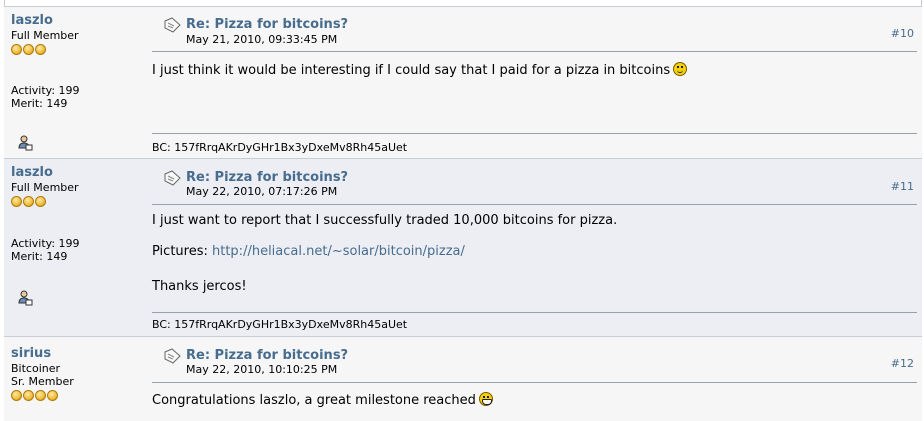 The image size is (924, 421). I want to click on post-text: Pictures:, so click(182, 251).